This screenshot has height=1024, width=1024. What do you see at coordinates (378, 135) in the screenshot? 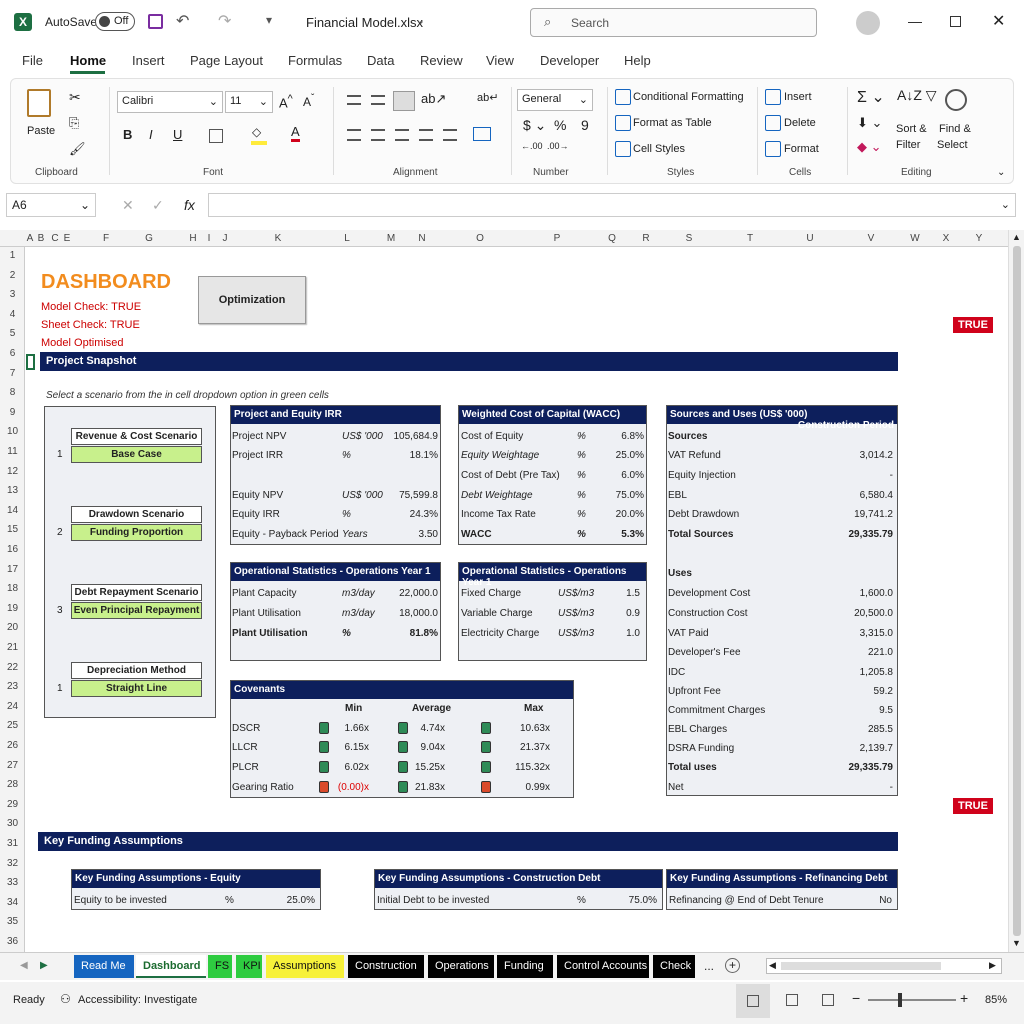
I see `align-center-icon` at bounding box center [378, 135].